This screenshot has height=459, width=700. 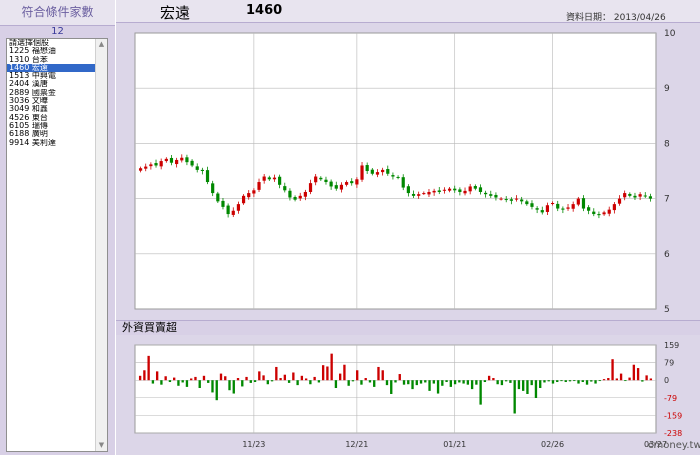 What do you see at coordinates (51, 51) in the screenshot?
I see `list-item: 1225 福懋油` at bounding box center [51, 51].